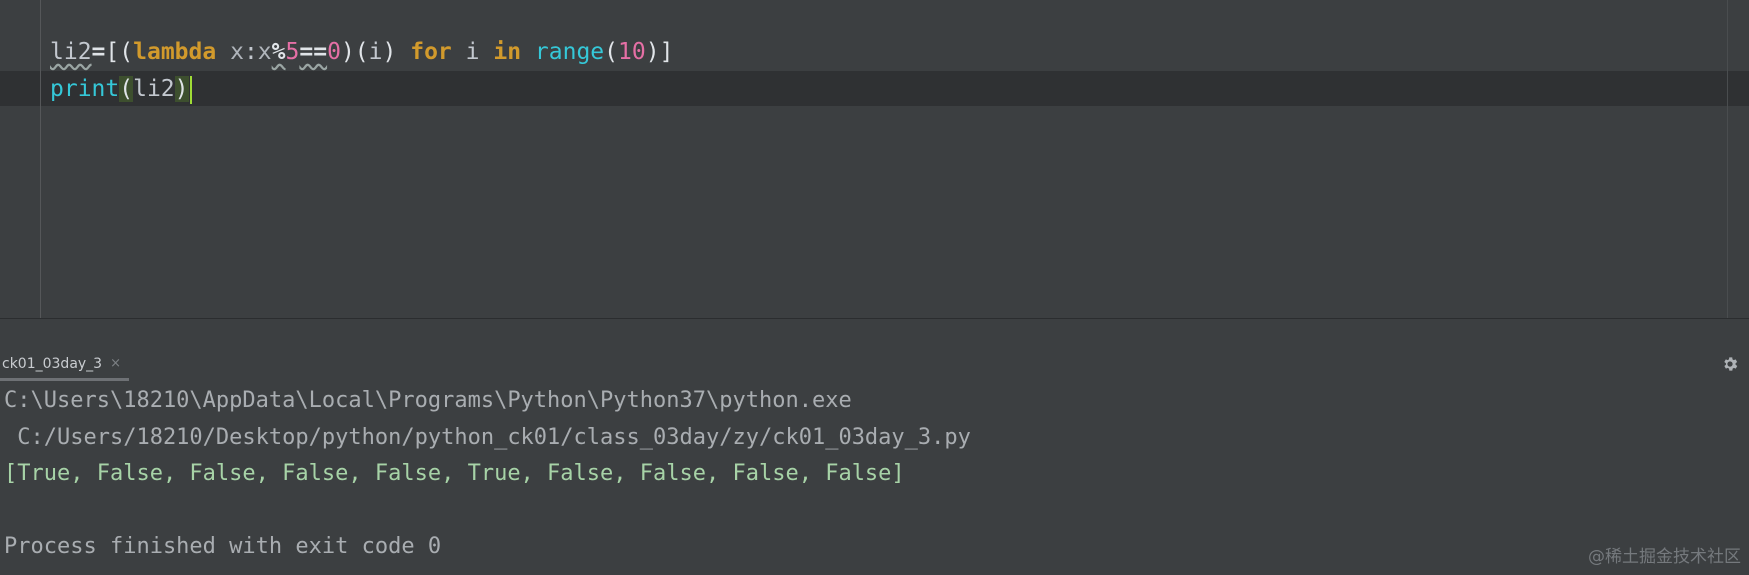  Describe the element at coordinates (250, 52) in the screenshot. I see `token-colon: :` at that location.